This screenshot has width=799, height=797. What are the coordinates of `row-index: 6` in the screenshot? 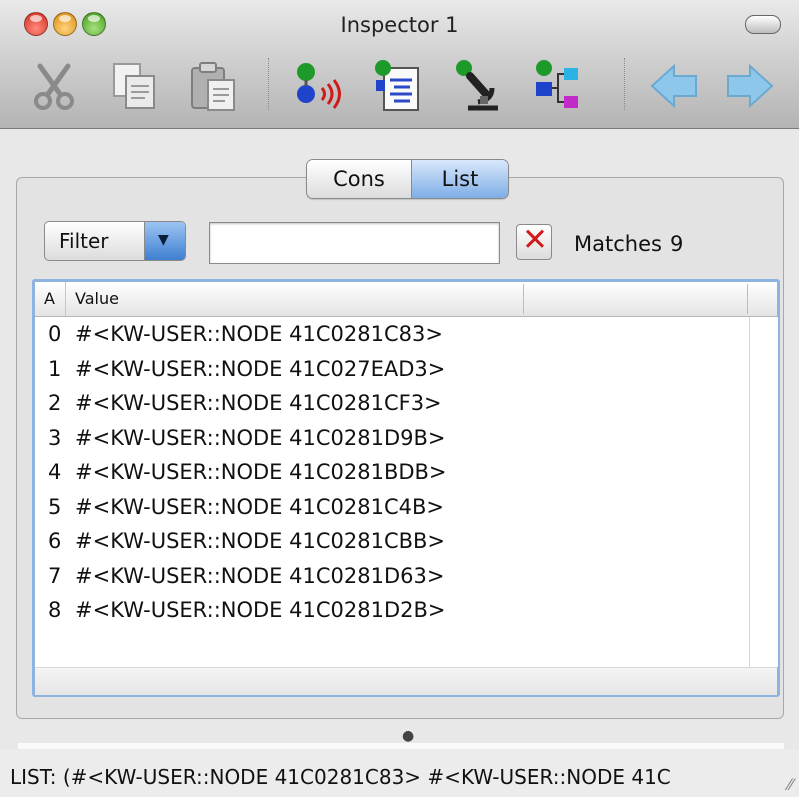 It's located at (55, 541).